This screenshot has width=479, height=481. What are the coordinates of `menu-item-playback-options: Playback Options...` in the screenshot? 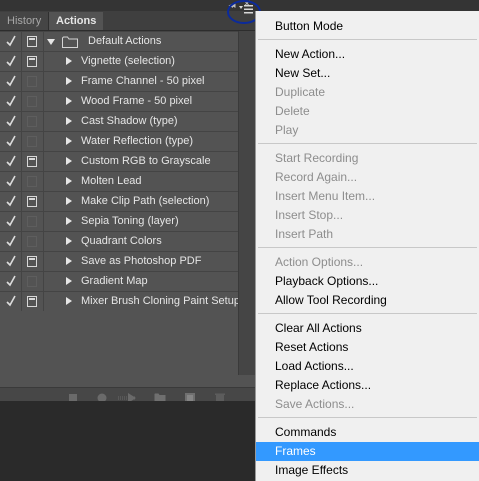 It's located at (367, 281).